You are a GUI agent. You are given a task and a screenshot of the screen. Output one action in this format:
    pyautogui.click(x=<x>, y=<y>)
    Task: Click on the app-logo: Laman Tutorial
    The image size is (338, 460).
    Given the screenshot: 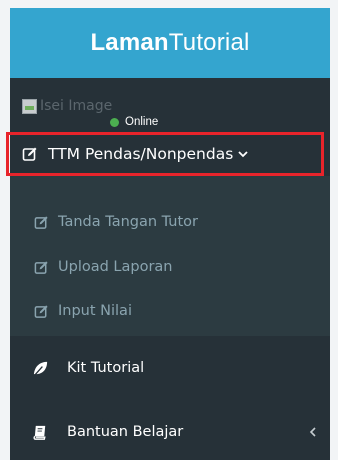 What is the action you would take?
    pyautogui.click(x=170, y=43)
    